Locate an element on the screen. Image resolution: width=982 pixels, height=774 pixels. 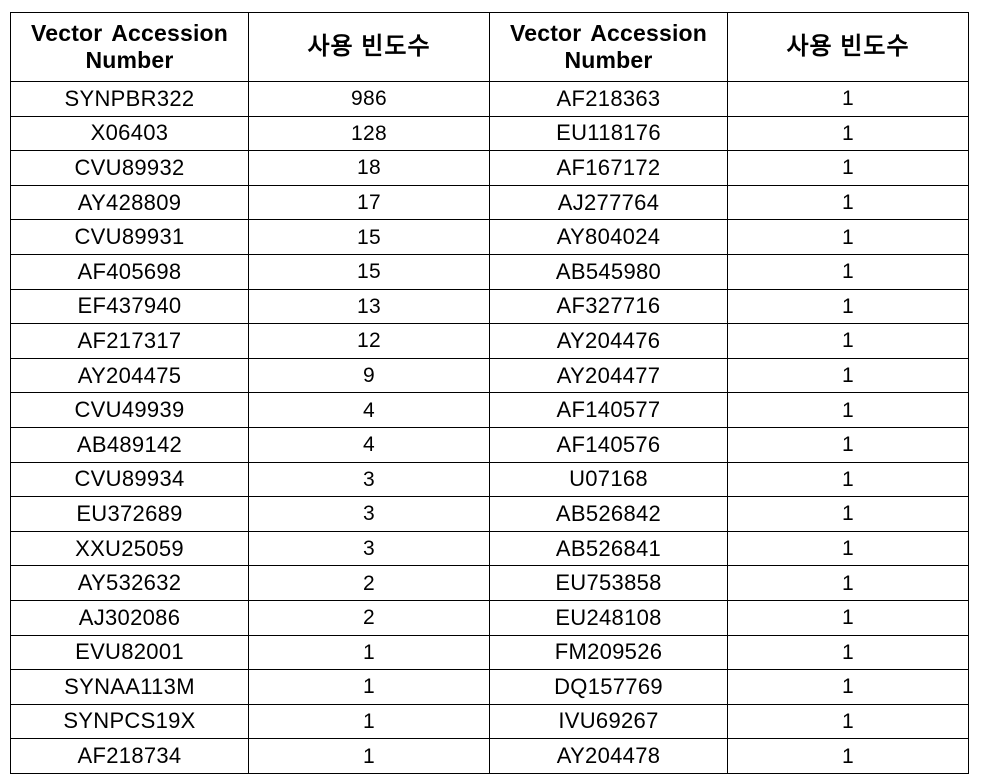
cell-accession-left: AF217317 is located at coordinates (129, 341).